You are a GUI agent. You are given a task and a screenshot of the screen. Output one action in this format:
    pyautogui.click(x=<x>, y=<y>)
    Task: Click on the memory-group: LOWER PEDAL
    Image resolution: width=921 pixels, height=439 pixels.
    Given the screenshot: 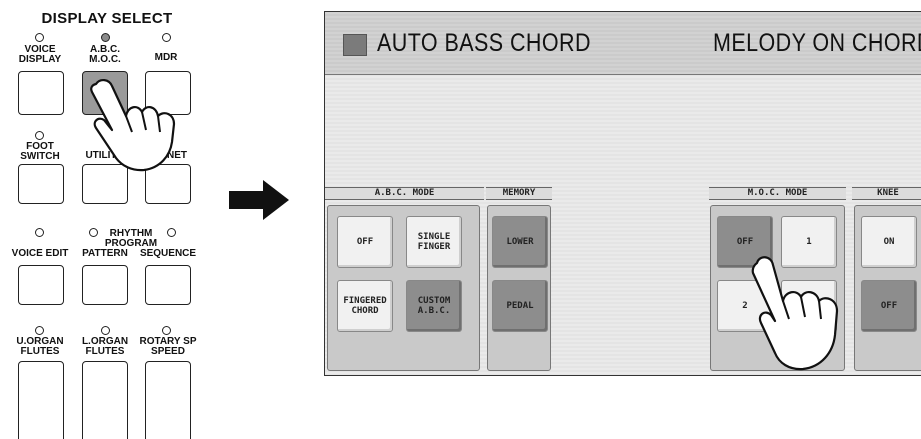 What is the action you would take?
    pyautogui.click(x=519, y=288)
    